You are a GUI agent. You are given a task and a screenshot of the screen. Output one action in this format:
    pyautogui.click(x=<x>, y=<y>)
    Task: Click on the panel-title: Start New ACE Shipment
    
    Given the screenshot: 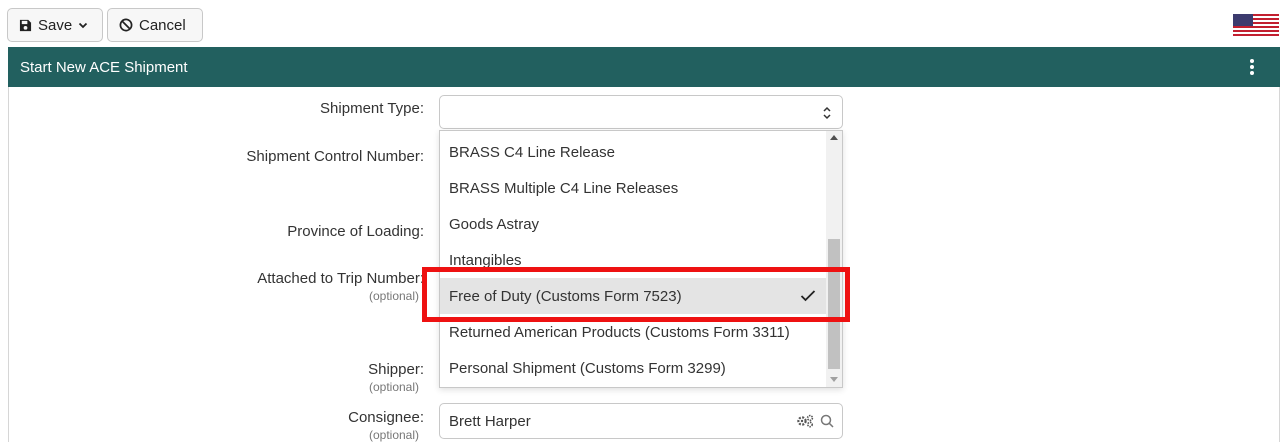 What is the action you would take?
    pyautogui.click(x=104, y=67)
    